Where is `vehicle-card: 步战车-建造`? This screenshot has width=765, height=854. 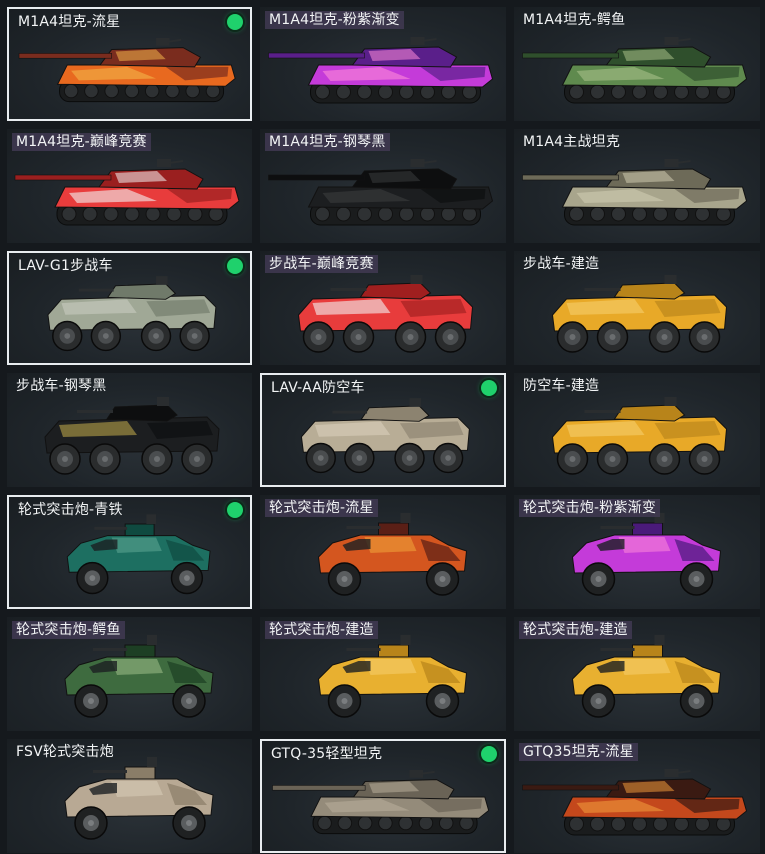
vehicle-card: 步战车-建造 is located at coordinates (637, 308).